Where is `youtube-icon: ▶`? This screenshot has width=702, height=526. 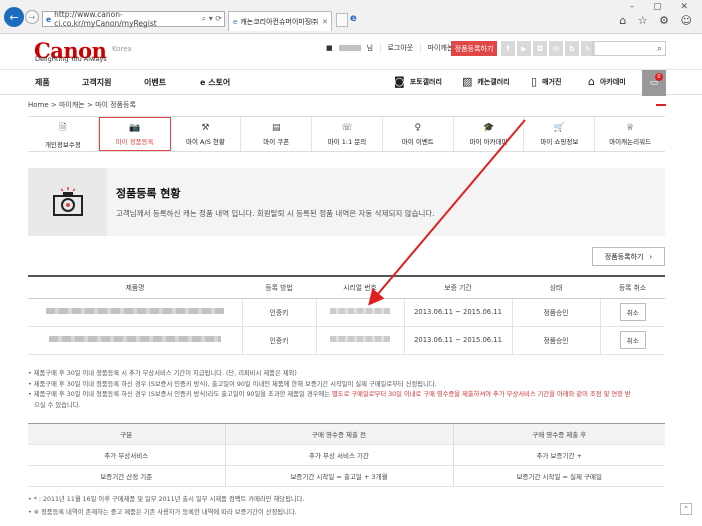 youtube-icon: ▶ is located at coordinates (524, 48).